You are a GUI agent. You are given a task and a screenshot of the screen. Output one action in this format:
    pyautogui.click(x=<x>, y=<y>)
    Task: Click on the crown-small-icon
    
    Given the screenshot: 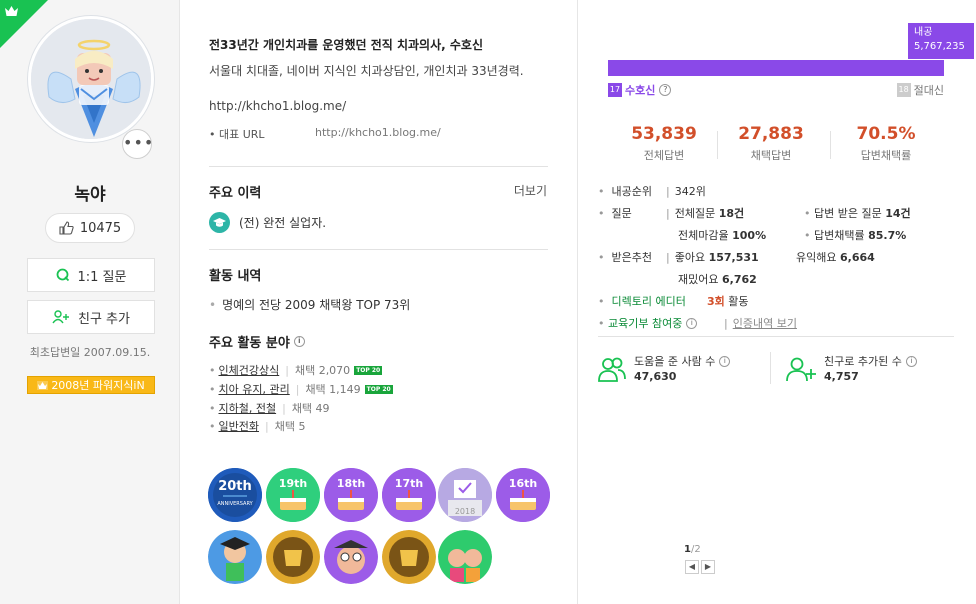 What is the action you would take?
    pyautogui.click(x=43, y=385)
    